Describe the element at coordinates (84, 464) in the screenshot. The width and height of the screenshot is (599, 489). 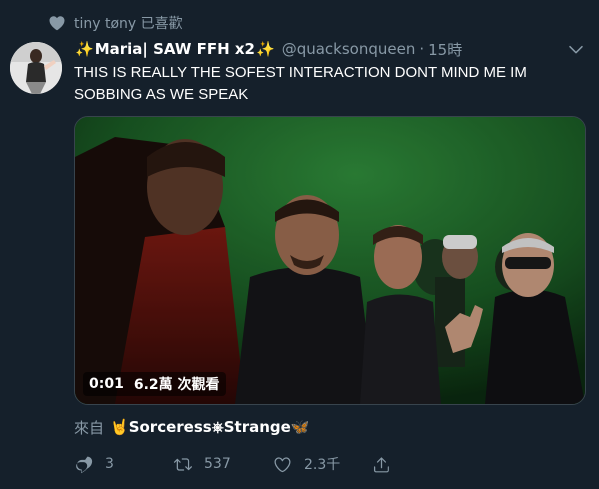
I see `reply-icon` at that location.